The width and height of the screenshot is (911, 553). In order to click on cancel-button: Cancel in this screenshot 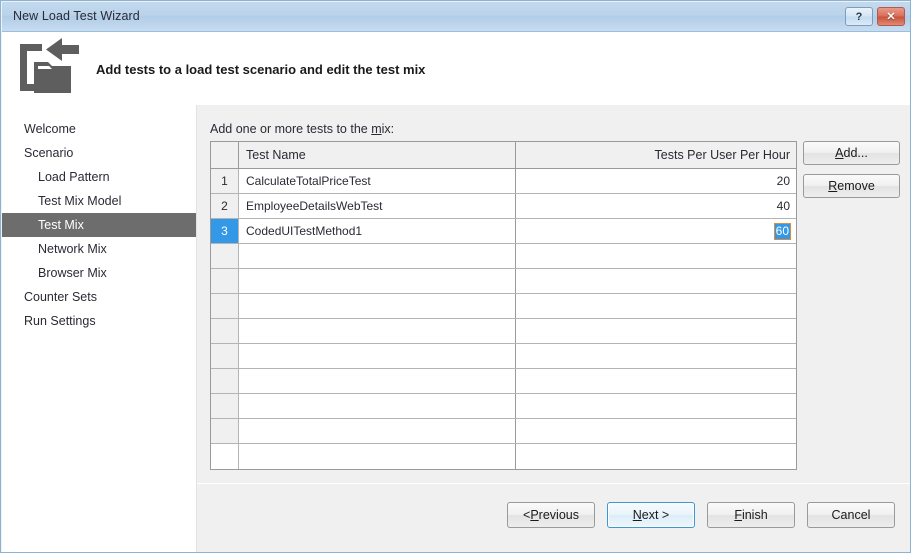, I will do `click(851, 515)`.